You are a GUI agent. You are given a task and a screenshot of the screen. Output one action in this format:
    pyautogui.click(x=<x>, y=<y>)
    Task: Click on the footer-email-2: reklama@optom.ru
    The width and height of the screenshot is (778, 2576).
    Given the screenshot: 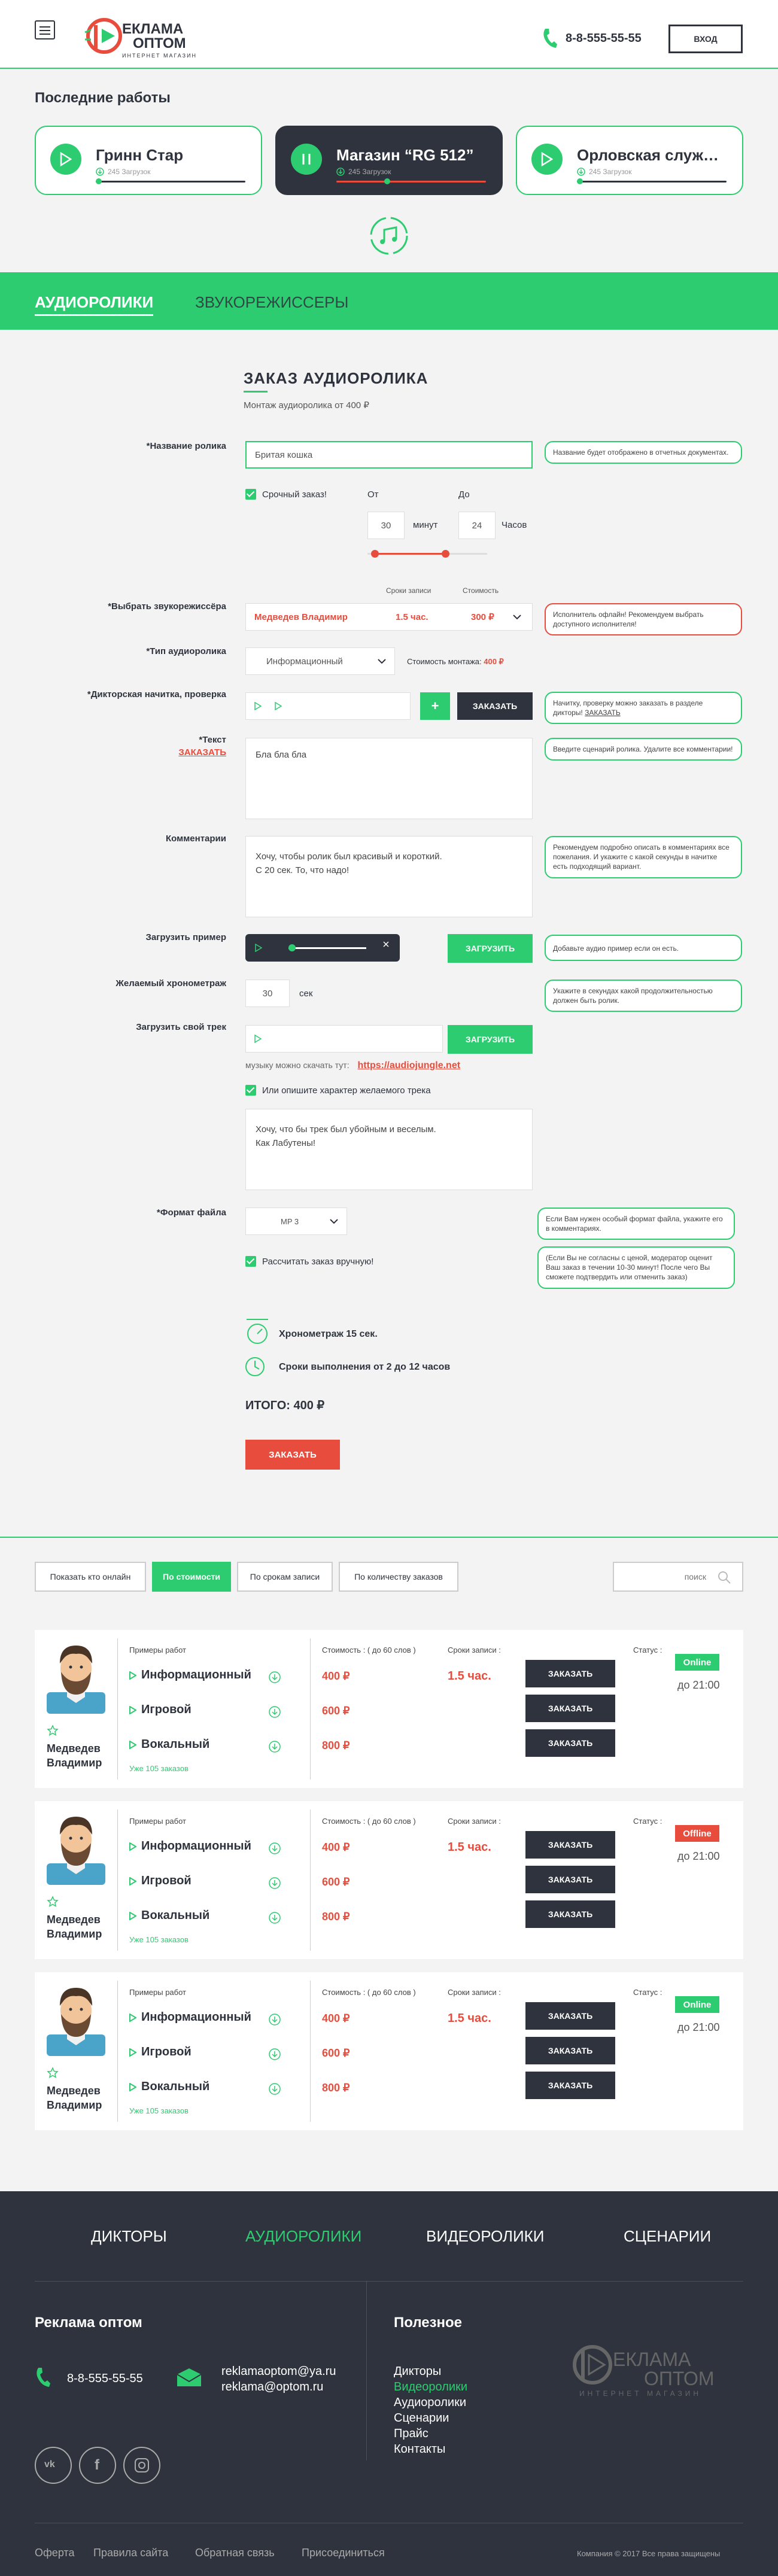 What is the action you would take?
    pyautogui.click(x=278, y=2387)
    